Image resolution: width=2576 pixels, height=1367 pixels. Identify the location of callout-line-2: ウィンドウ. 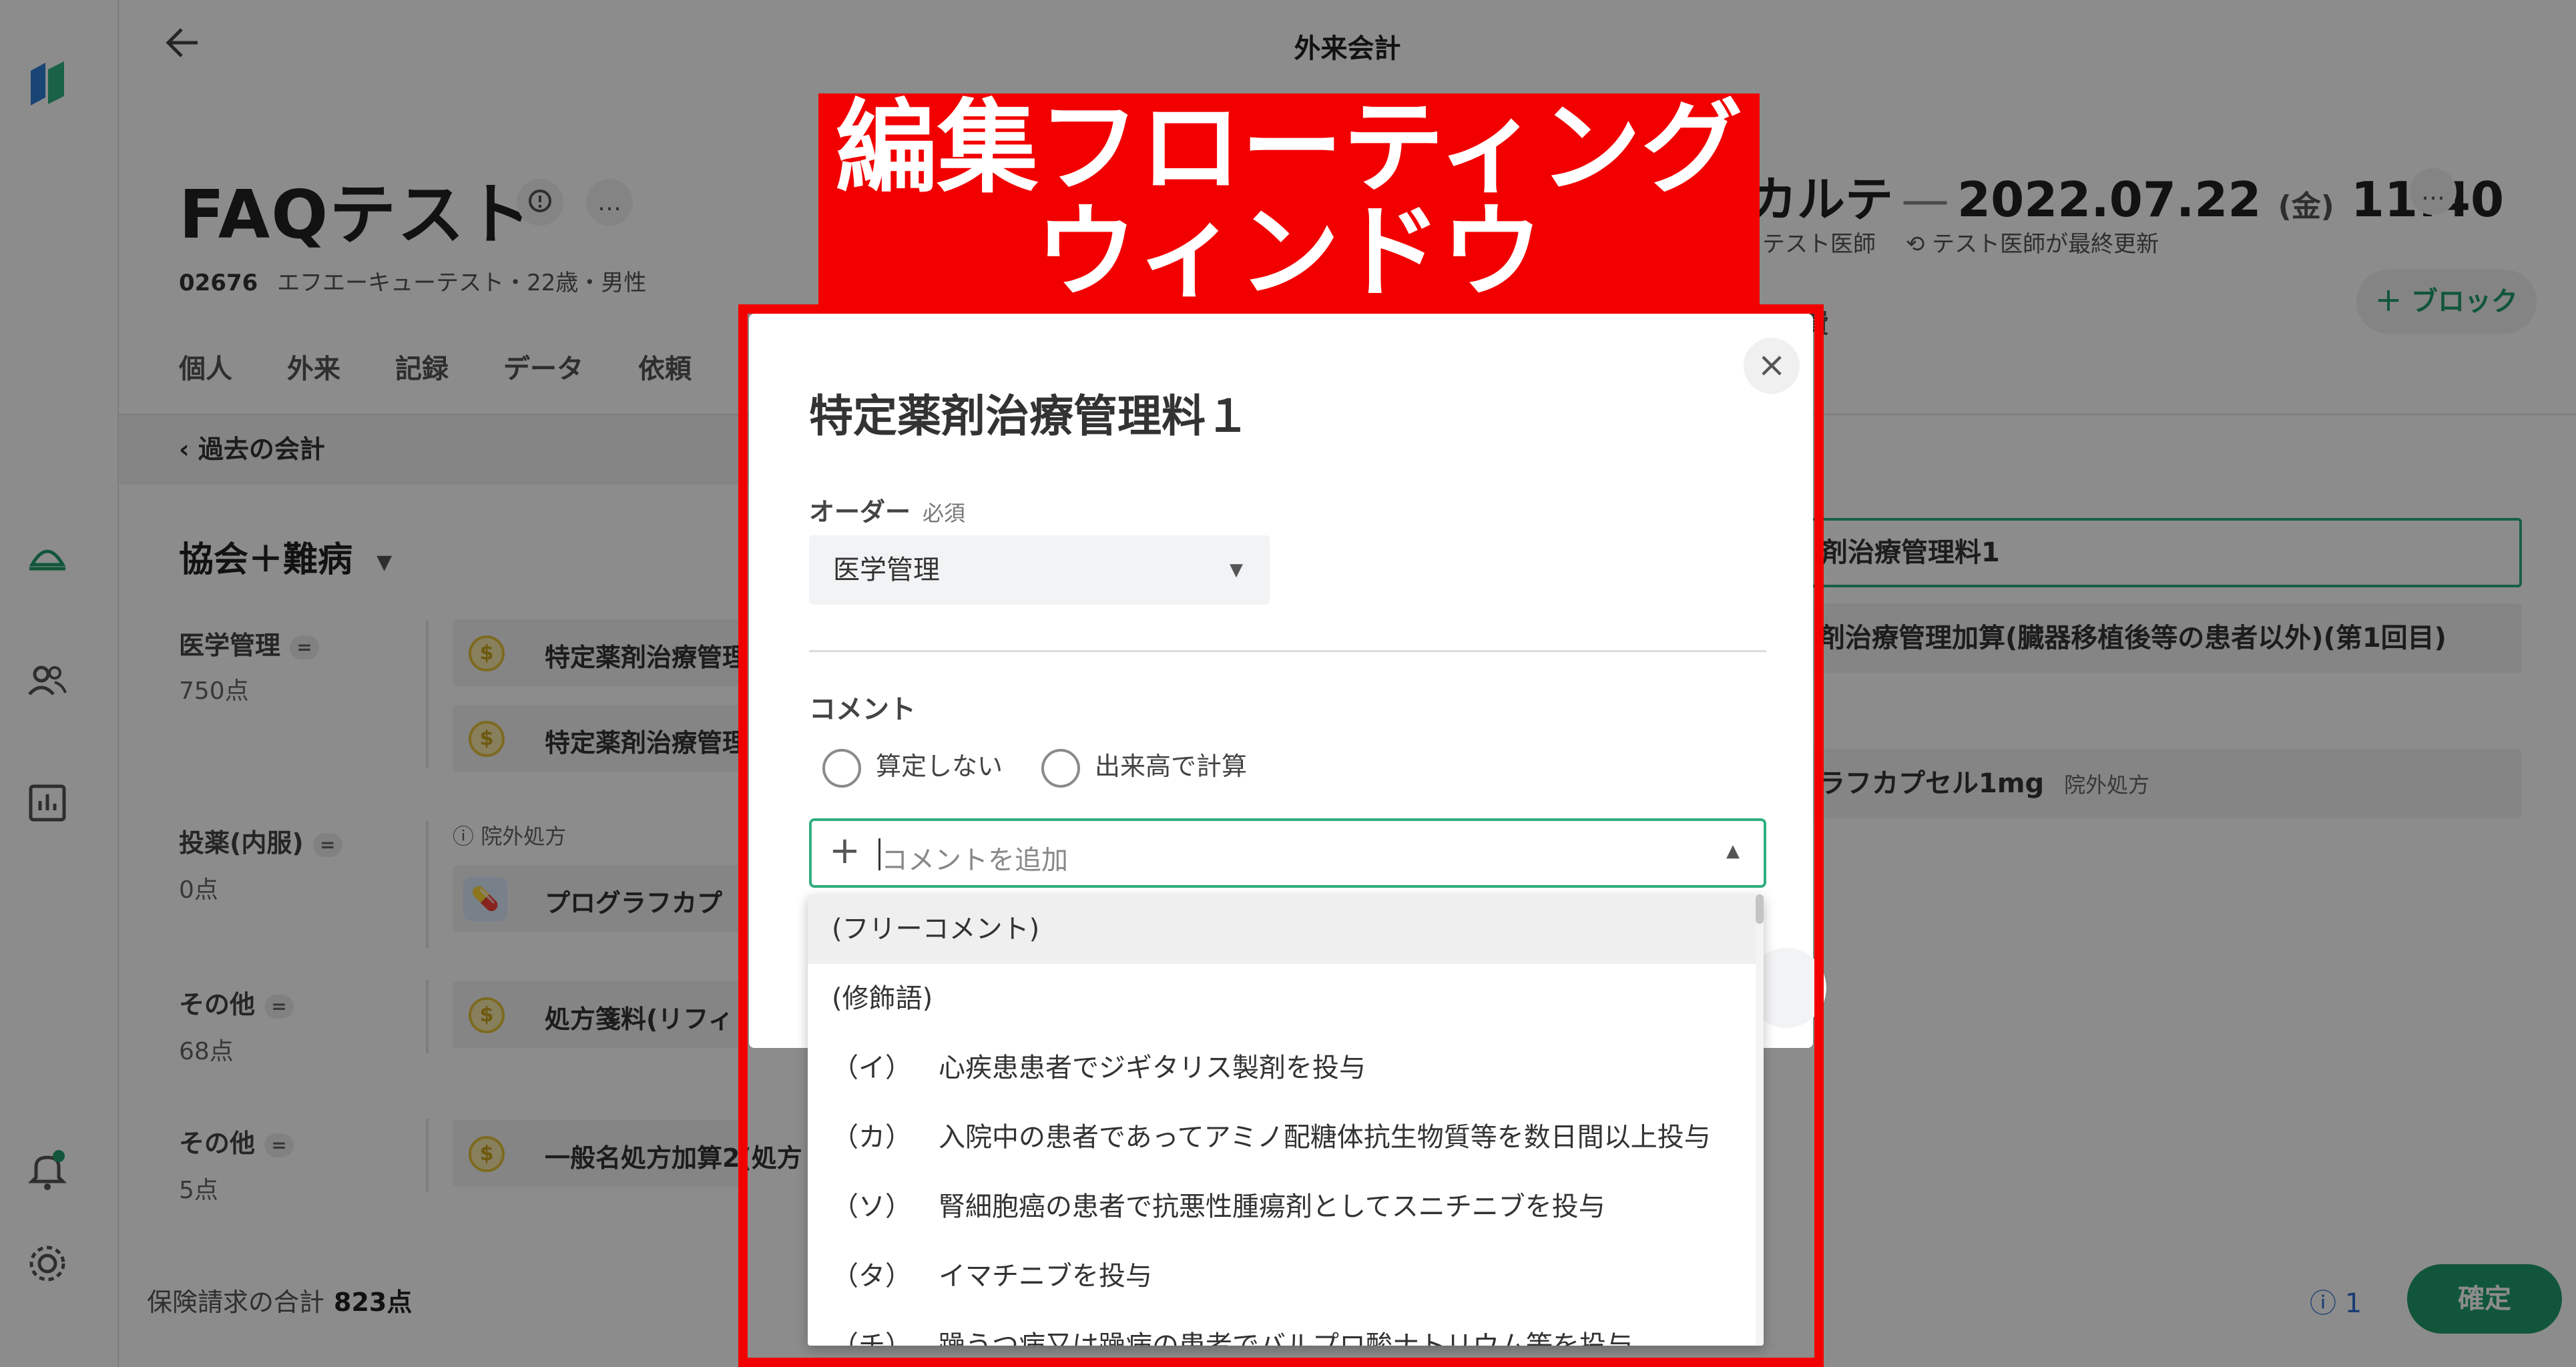
(1289, 252).